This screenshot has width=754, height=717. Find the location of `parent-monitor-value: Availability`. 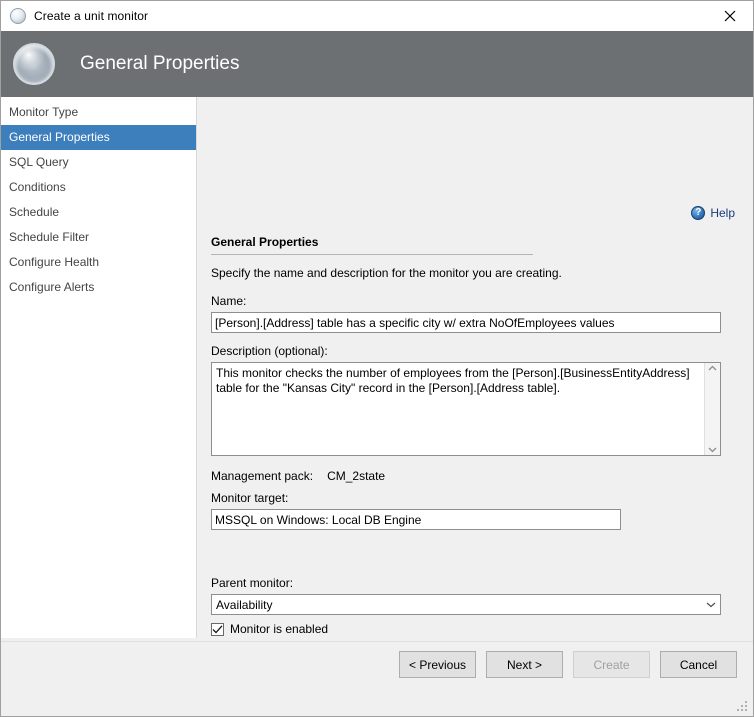

parent-monitor-value: Availability is located at coordinates (244, 604).